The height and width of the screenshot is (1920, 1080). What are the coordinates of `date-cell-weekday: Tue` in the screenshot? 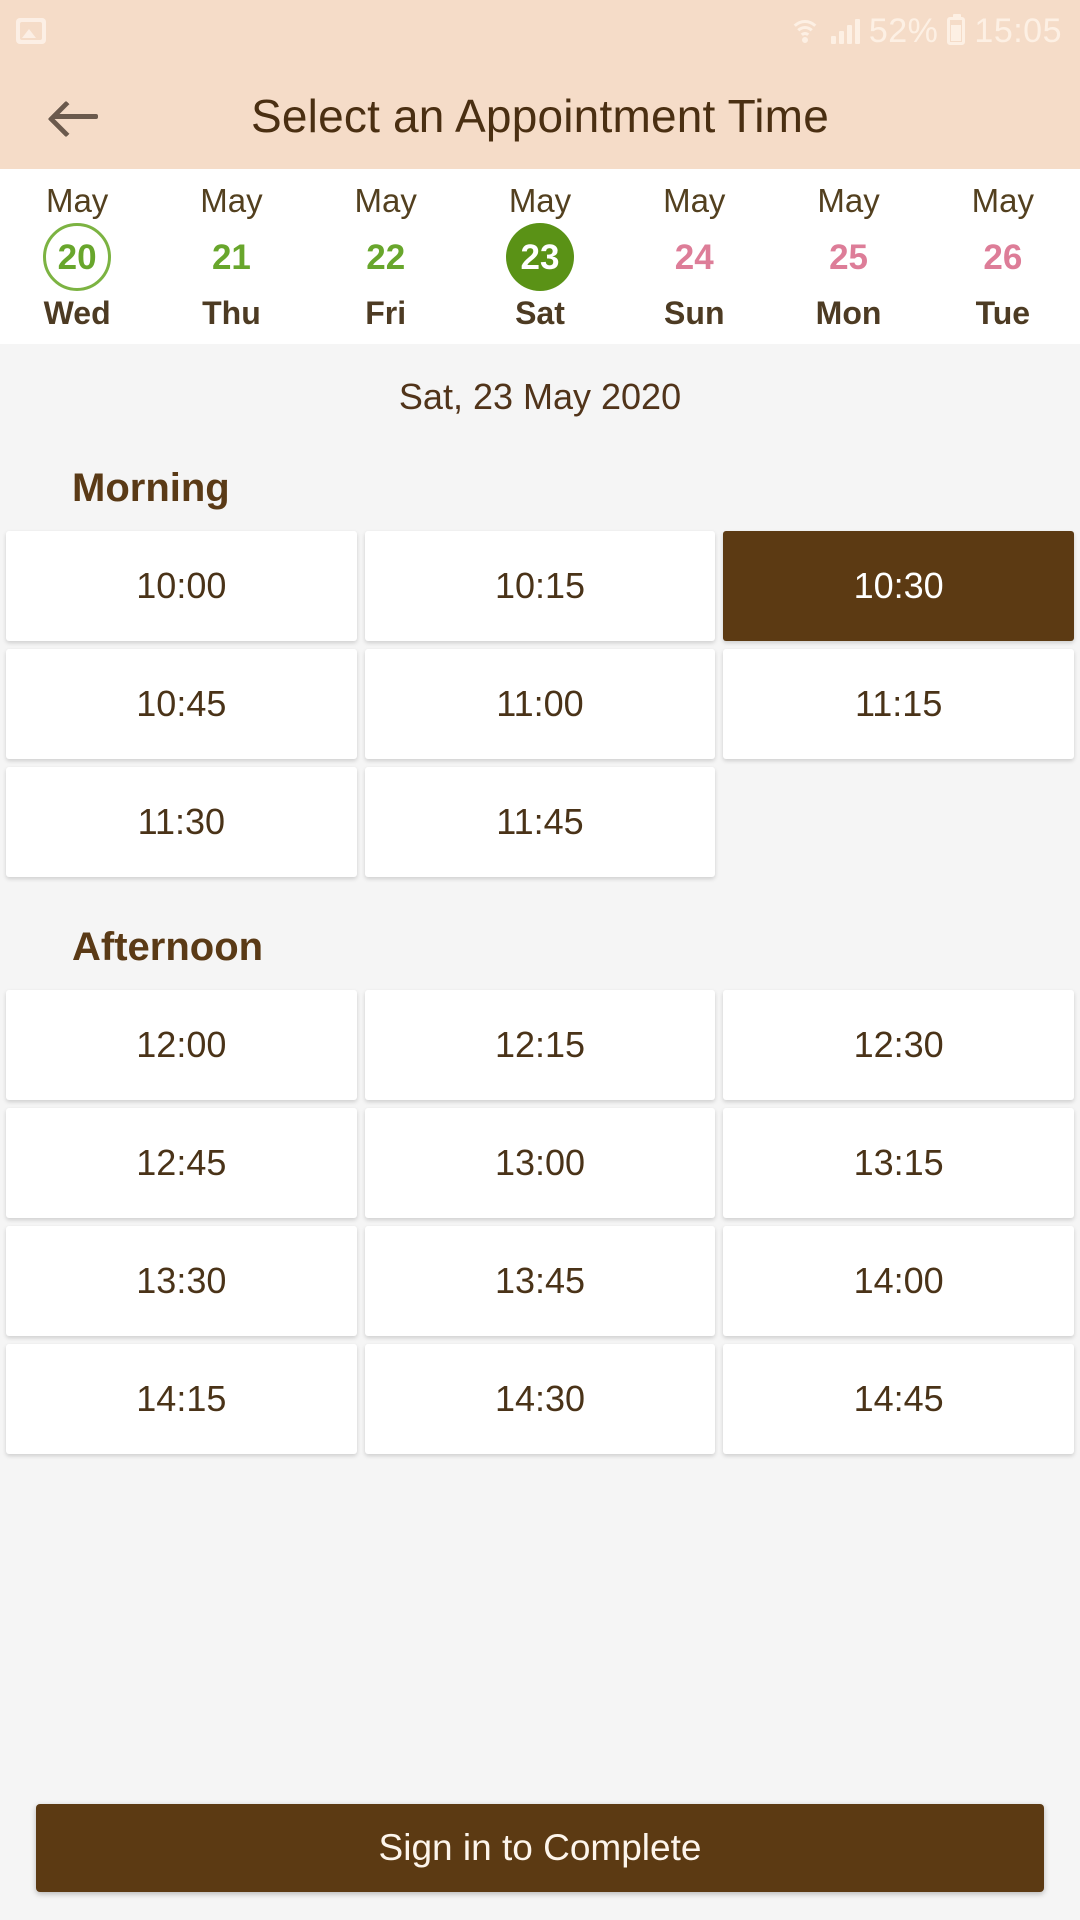 It's located at (1003, 313).